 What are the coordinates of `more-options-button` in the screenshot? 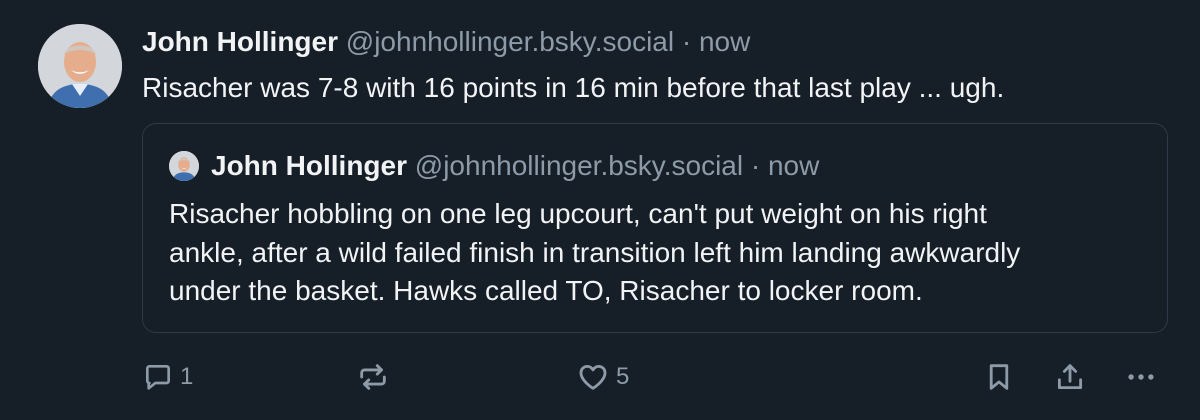 It's located at (1141, 377).